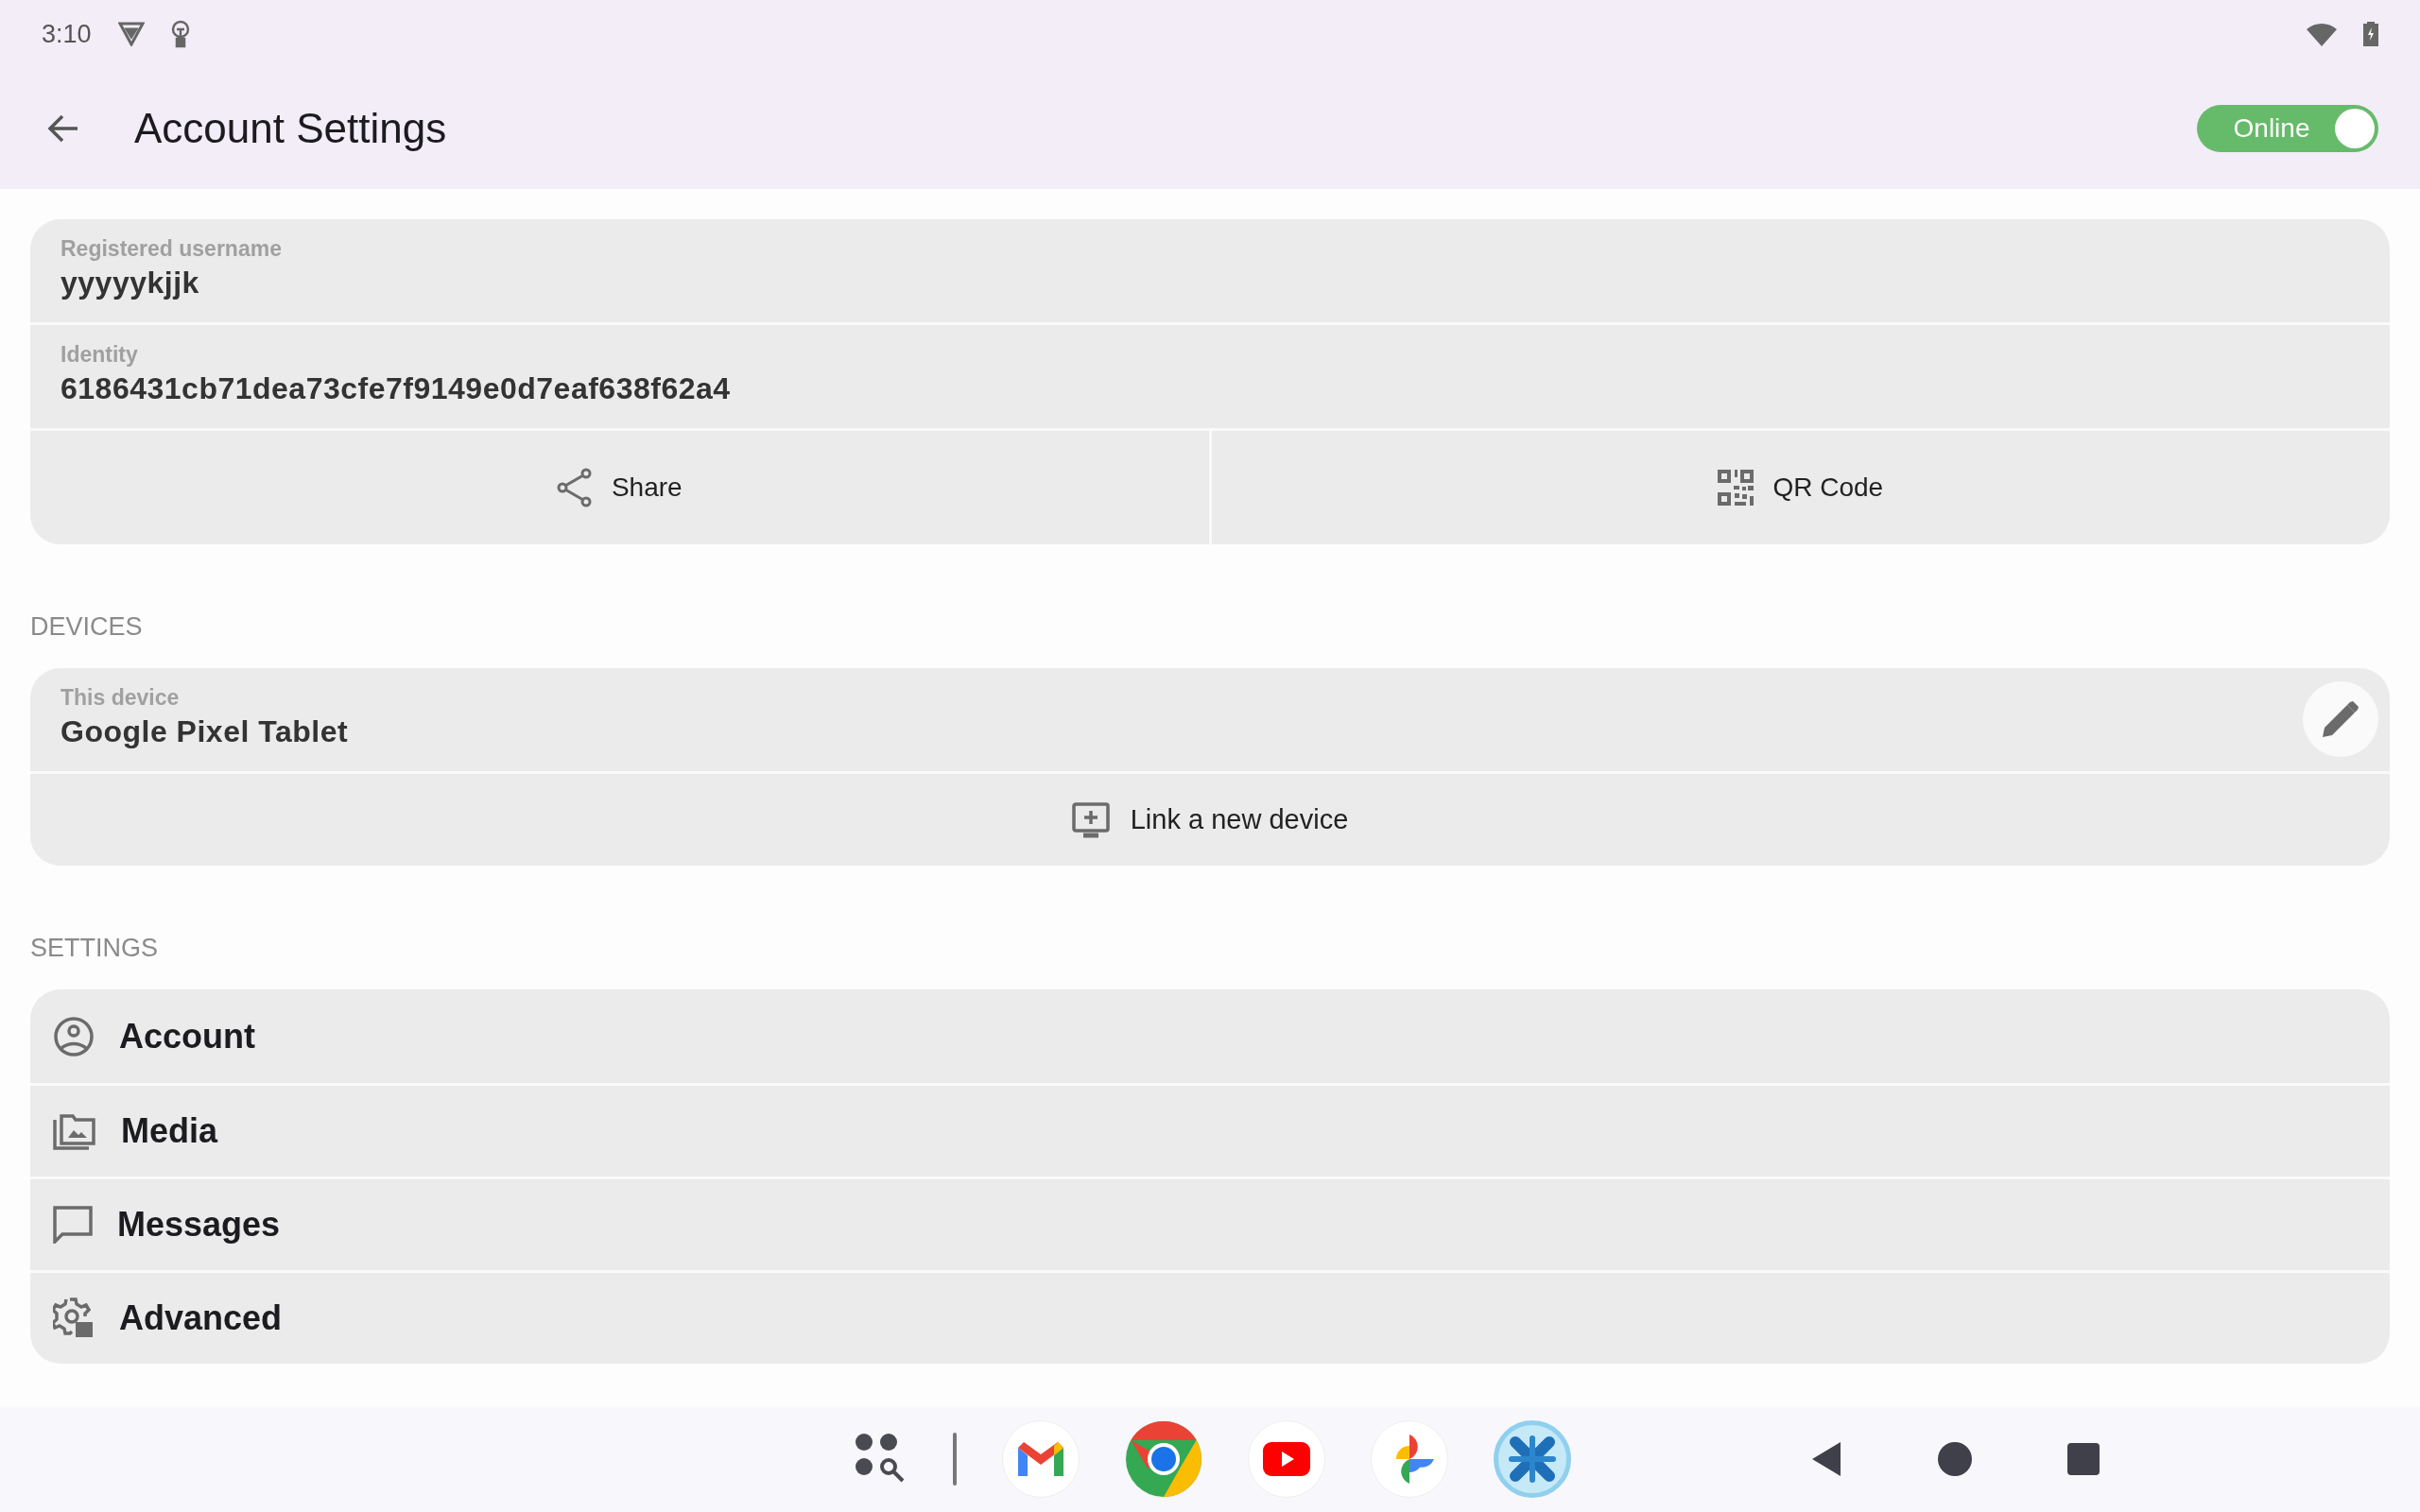 The height and width of the screenshot is (1512, 2420). Describe the element at coordinates (187, 1036) in the screenshot. I see `settings-item-label: Account` at that location.